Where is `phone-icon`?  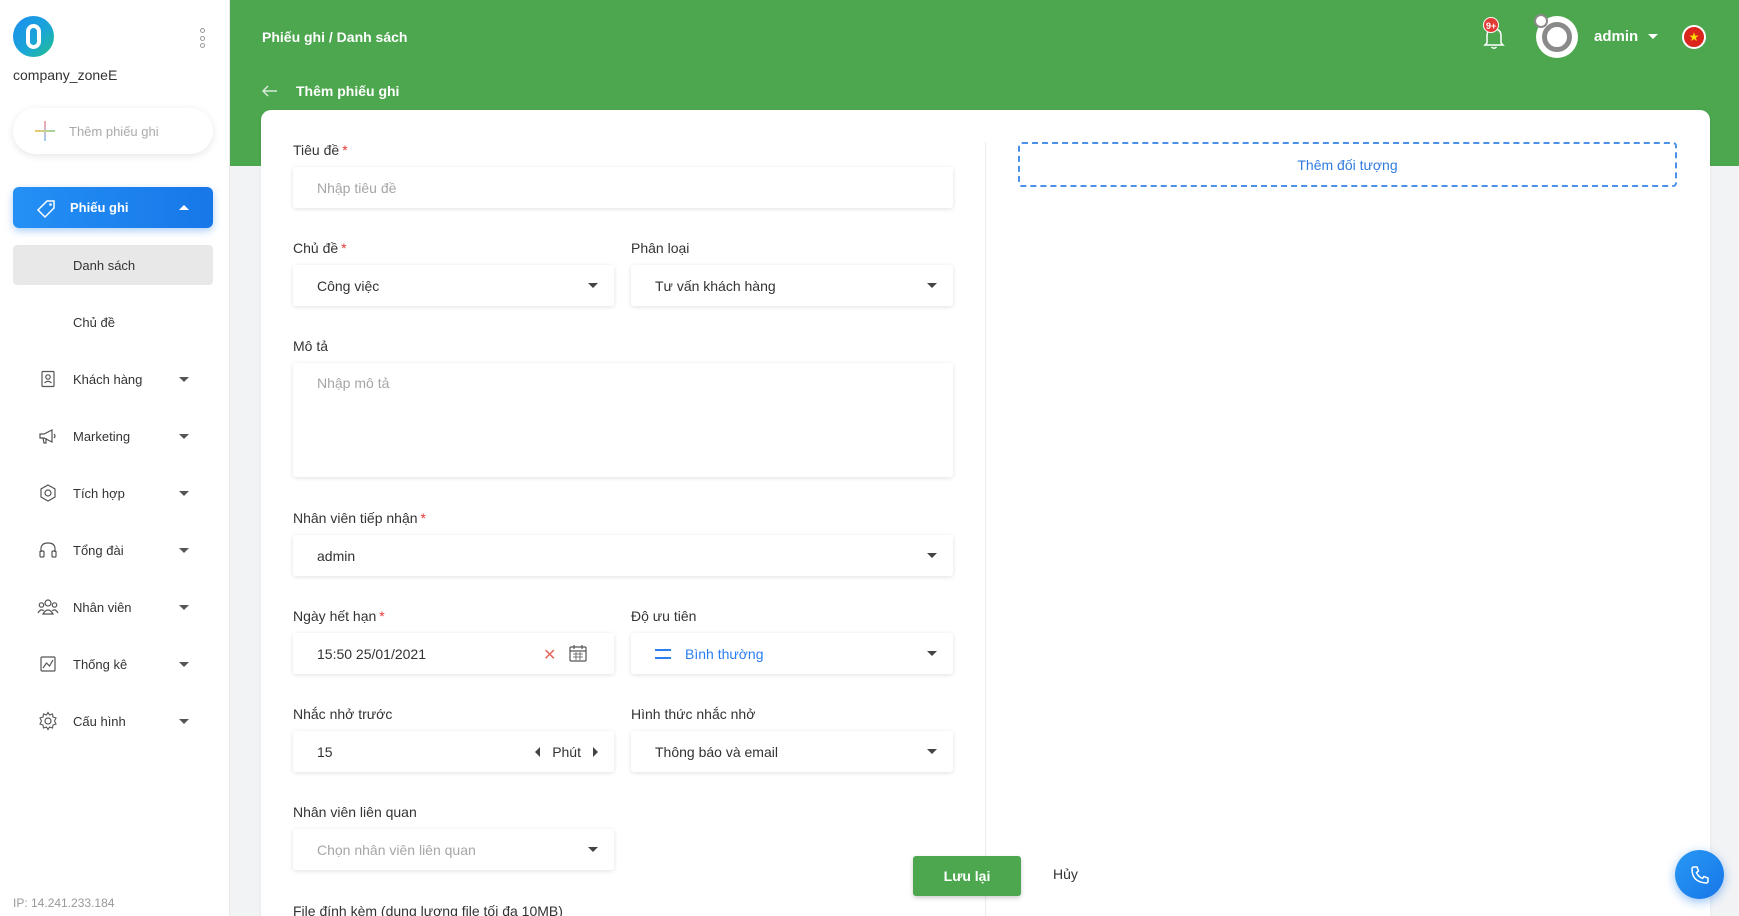 phone-icon is located at coordinates (1699, 874).